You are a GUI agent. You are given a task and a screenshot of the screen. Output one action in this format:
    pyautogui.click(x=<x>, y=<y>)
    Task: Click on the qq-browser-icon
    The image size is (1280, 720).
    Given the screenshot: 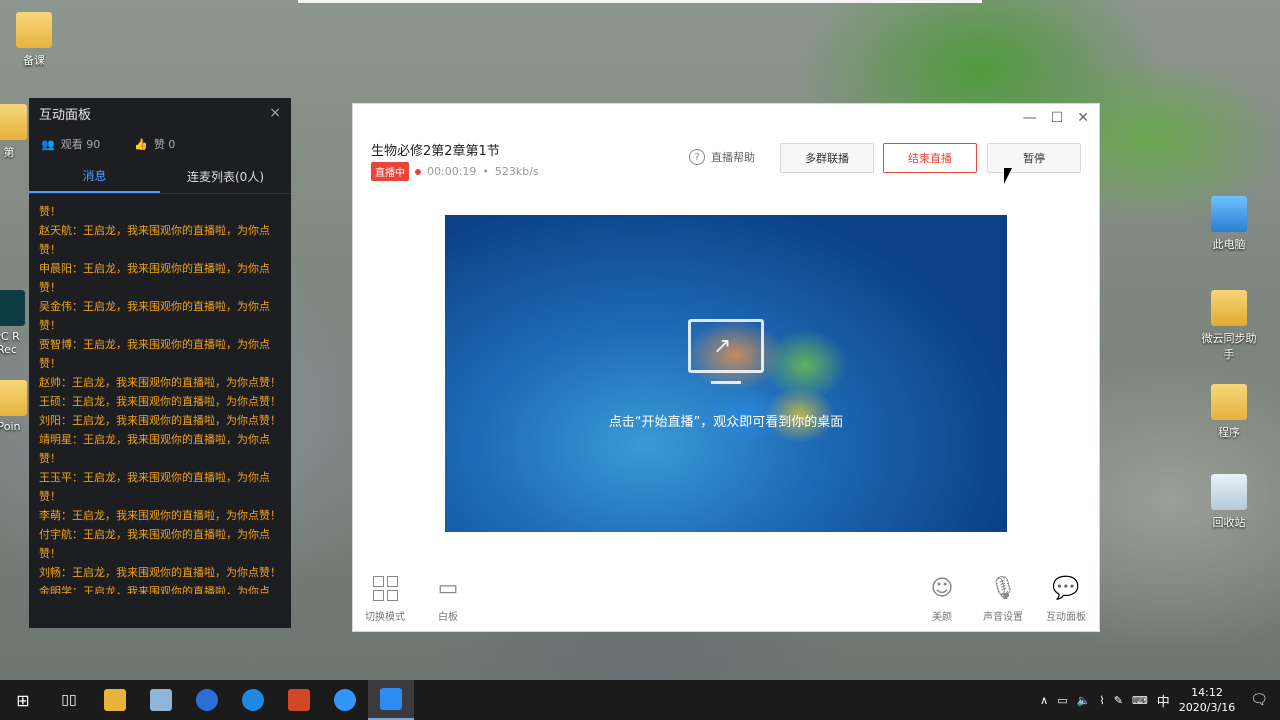 What is the action you would take?
    pyautogui.click(x=253, y=700)
    